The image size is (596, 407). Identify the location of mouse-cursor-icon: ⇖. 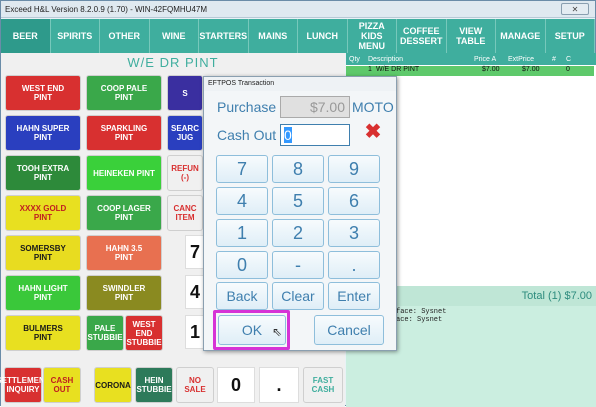
(277, 332).